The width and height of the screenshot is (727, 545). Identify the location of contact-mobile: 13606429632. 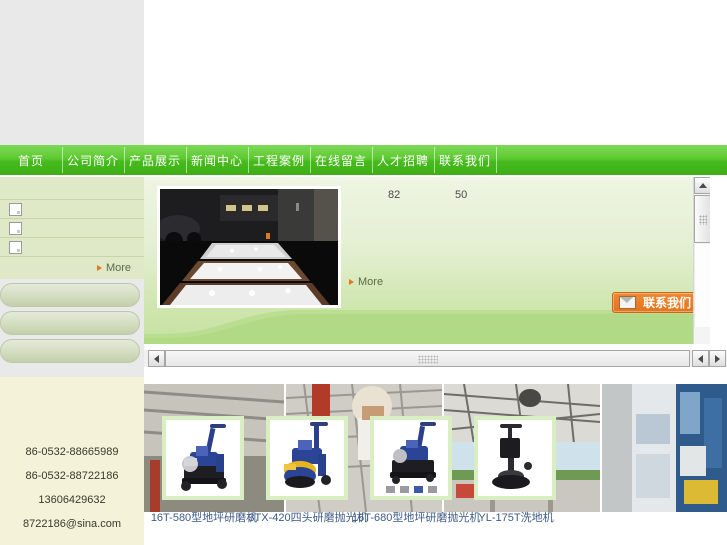
(72, 500).